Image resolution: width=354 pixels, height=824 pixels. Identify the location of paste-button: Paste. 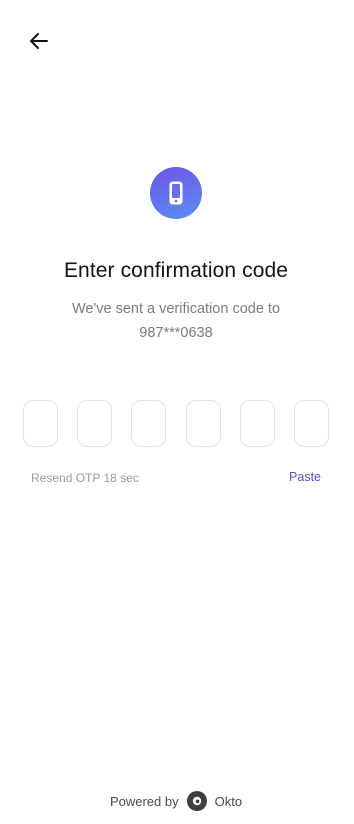
(305, 477).